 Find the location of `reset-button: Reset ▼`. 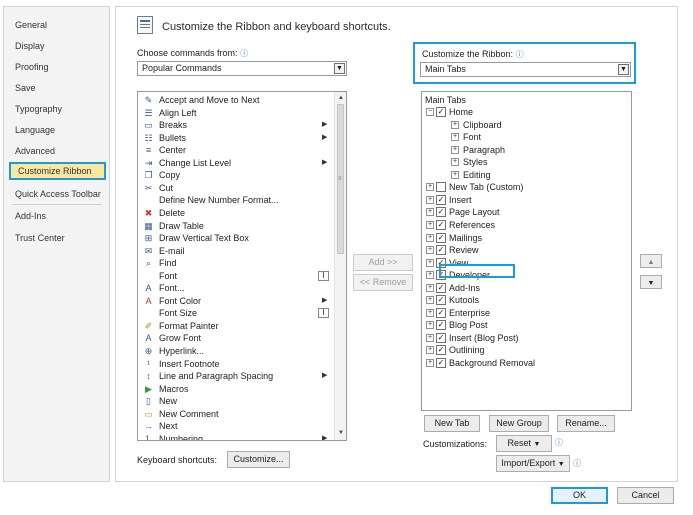

reset-button: Reset ▼ is located at coordinates (524, 443).